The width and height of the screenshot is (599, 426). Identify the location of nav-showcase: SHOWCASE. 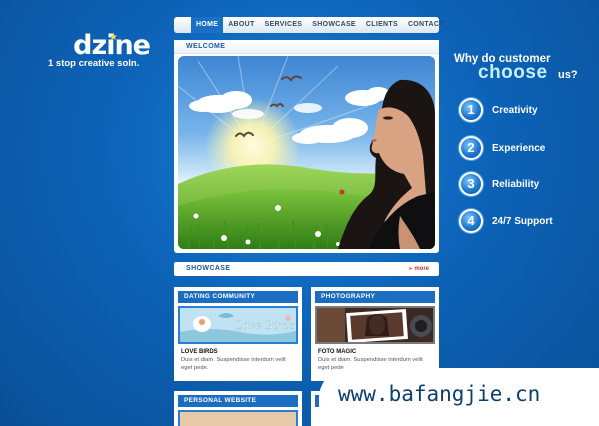
(334, 25).